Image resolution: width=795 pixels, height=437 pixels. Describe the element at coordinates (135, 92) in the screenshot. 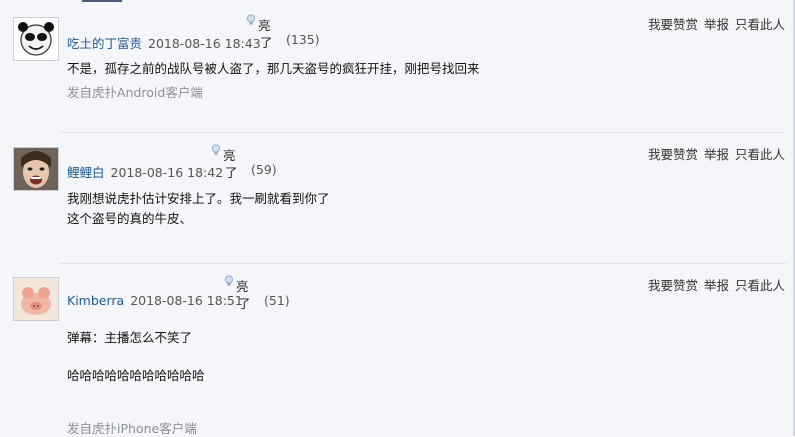

I see `client-source: 发自虎扑Android客户端` at that location.